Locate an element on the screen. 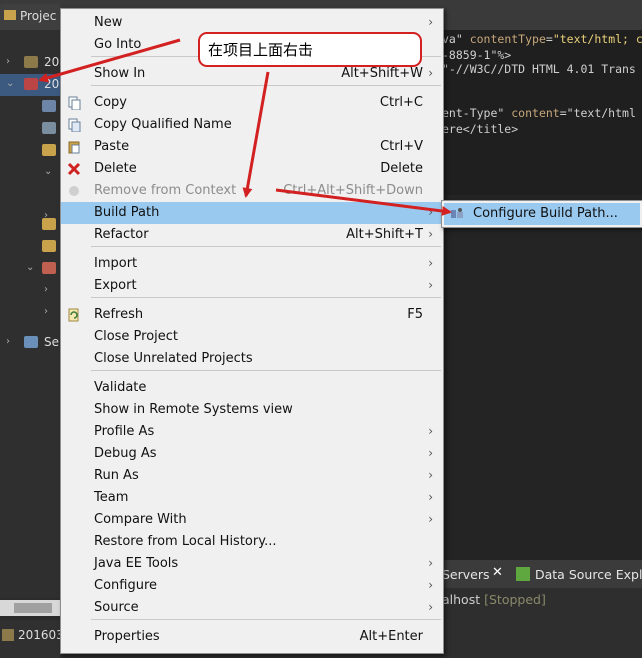 This screenshot has width=642, height=658. menu-item-configure: Configure › is located at coordinates (252, 586).